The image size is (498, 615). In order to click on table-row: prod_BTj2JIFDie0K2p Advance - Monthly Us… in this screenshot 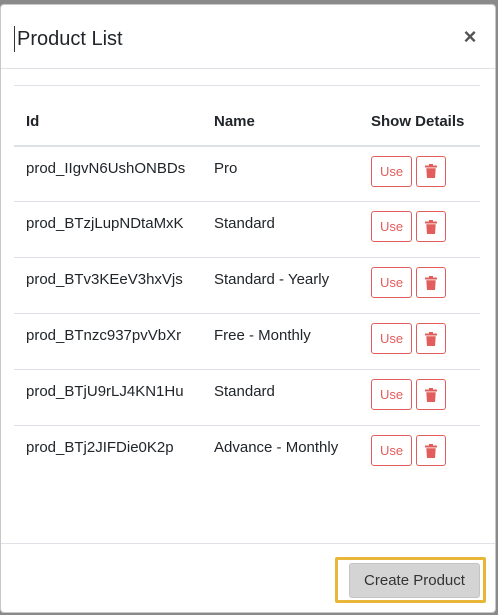, I will do `click(247, 457)`.